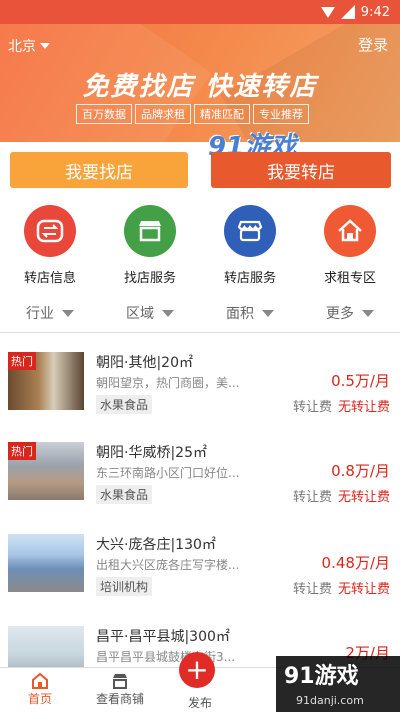 The width and height of the screenshot is (400, 712). What do you see at coordinates (50, 231) in the screenshot?
I see `transfer-icon` at bounding box center [50, 231].